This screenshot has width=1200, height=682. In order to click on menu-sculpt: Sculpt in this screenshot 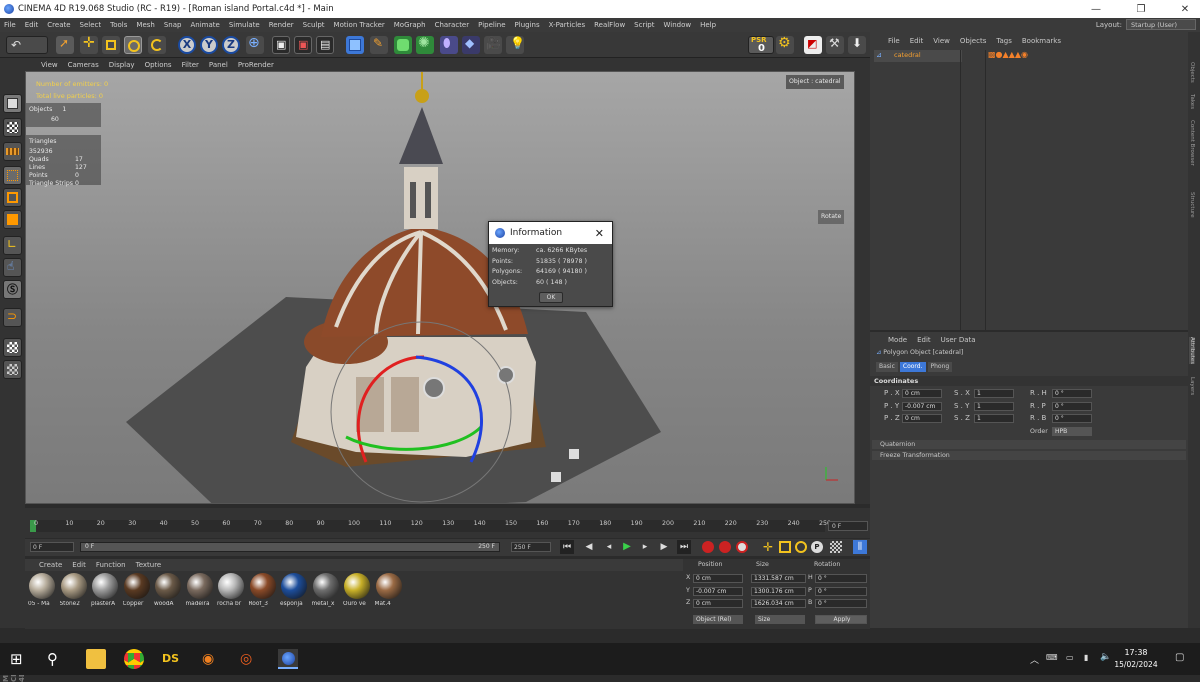, I will do `click(314, 25)`.